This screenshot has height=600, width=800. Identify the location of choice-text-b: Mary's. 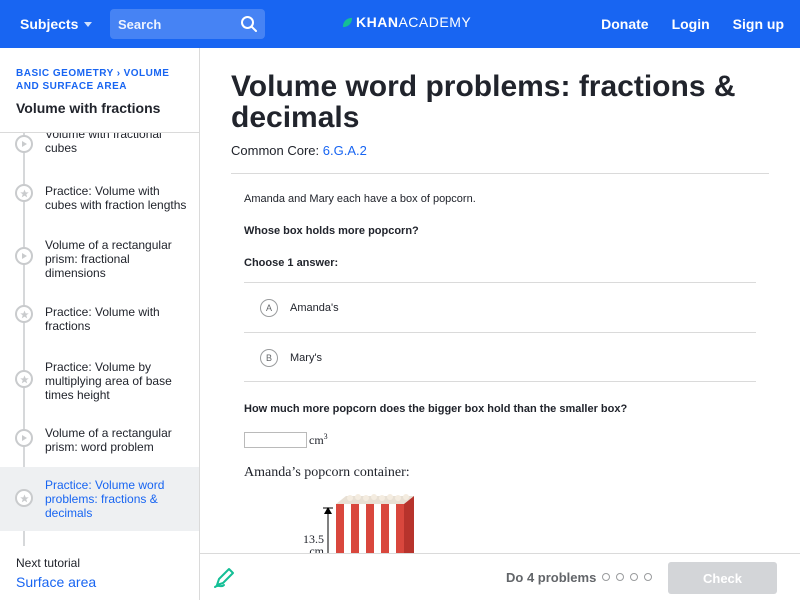
(306, 358).